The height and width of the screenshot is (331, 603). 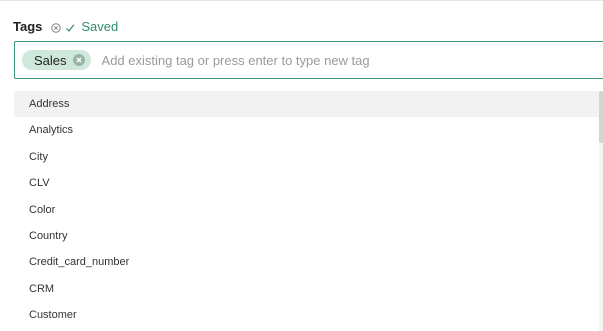 I want to click on tags-title: Tags, so click(x=28, y=26).